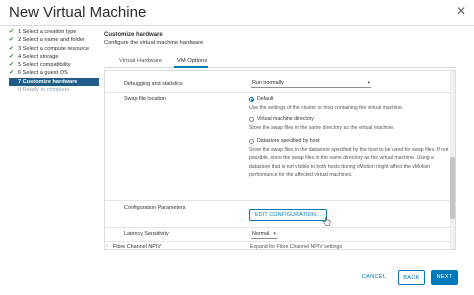 The width and height of the screenshot is (474, 295). I want to click on step-4: ✔ 4 Select storage, so click(54, 57).